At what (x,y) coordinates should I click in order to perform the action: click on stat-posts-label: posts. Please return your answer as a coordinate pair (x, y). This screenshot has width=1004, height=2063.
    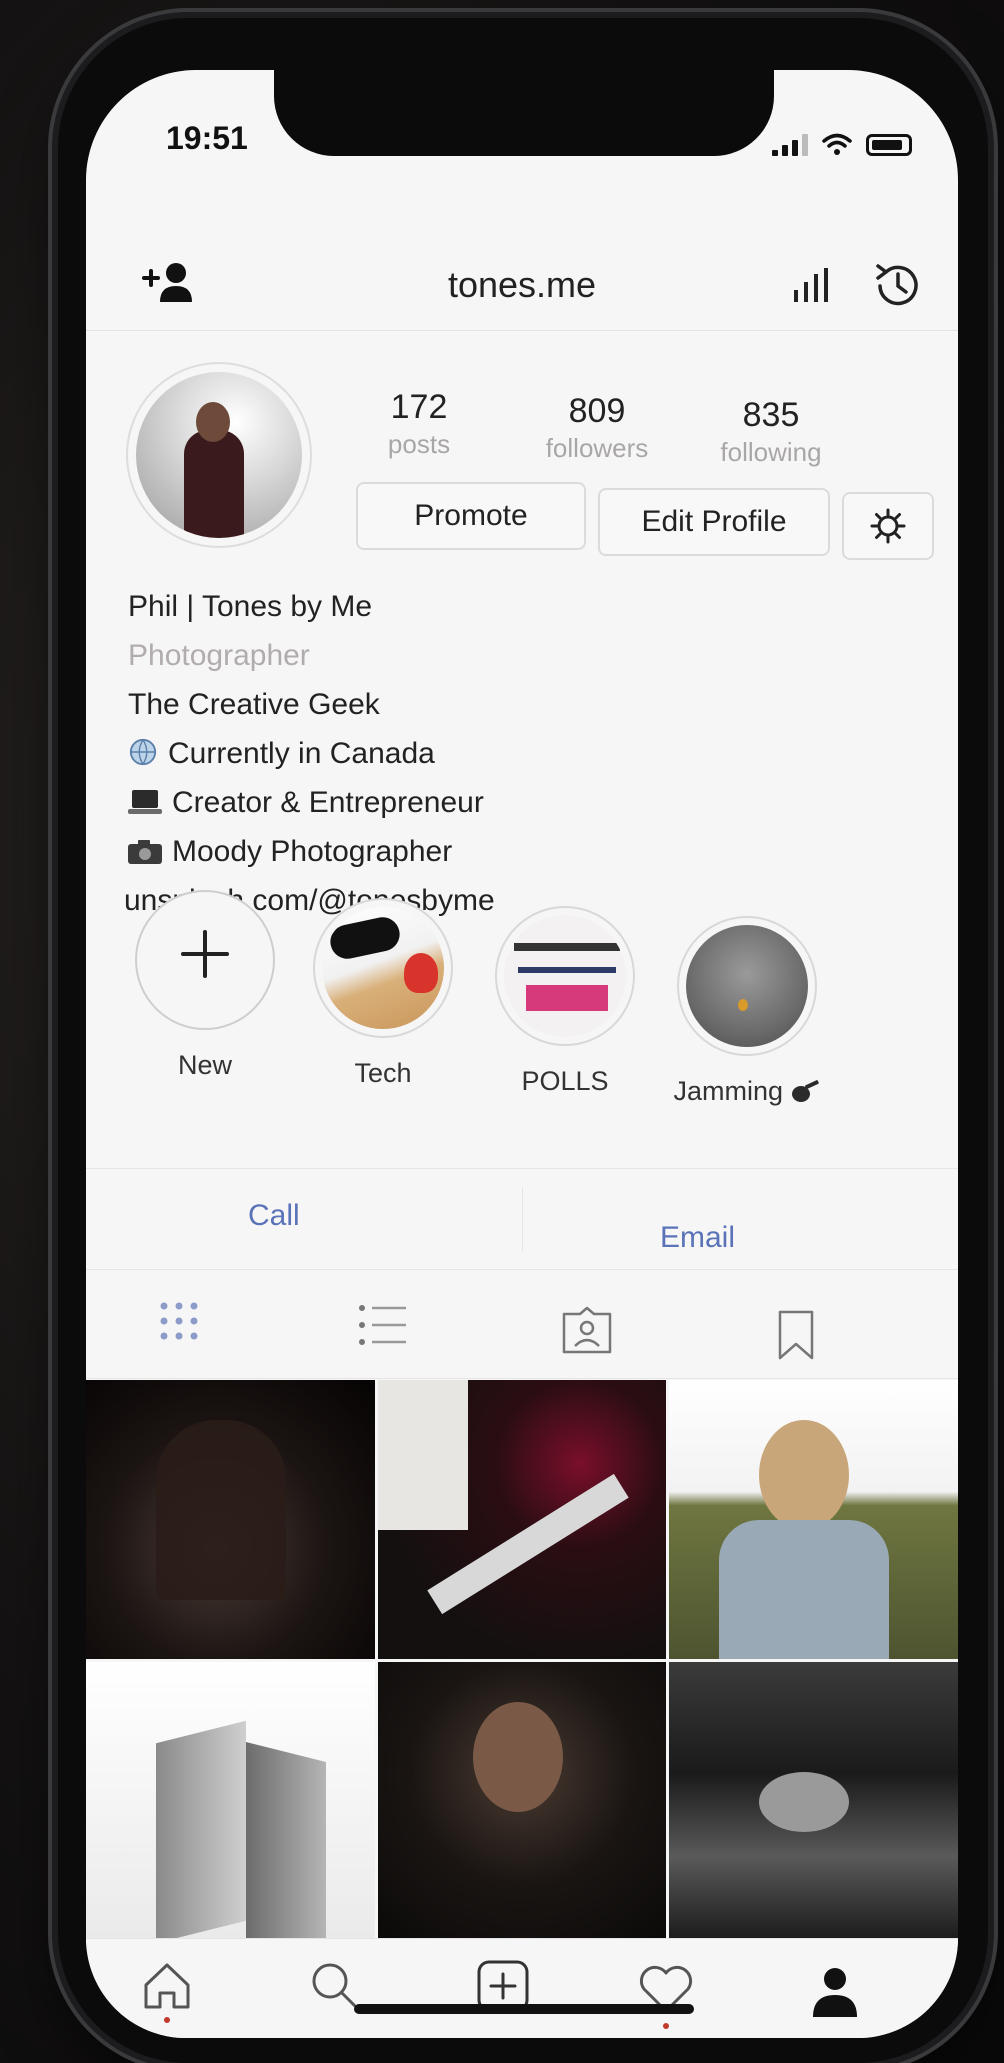
    Looking at the image, I should click on (419, 444).